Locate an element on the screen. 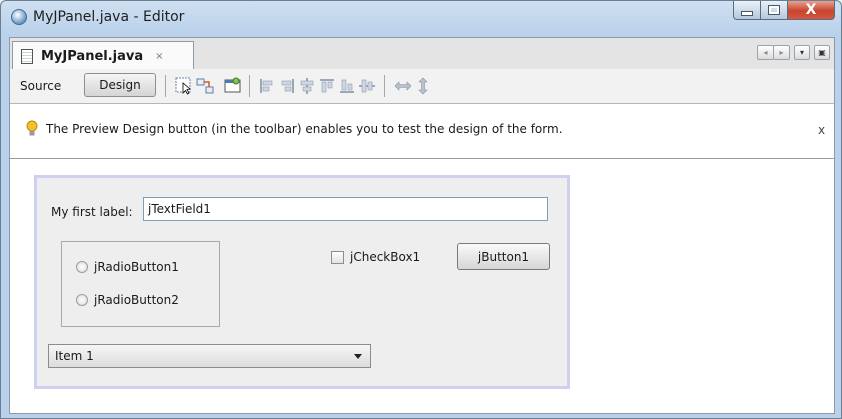 The height and width of the screenshot is (419, 842). align-right-icon is located at coordinates (287, 86).